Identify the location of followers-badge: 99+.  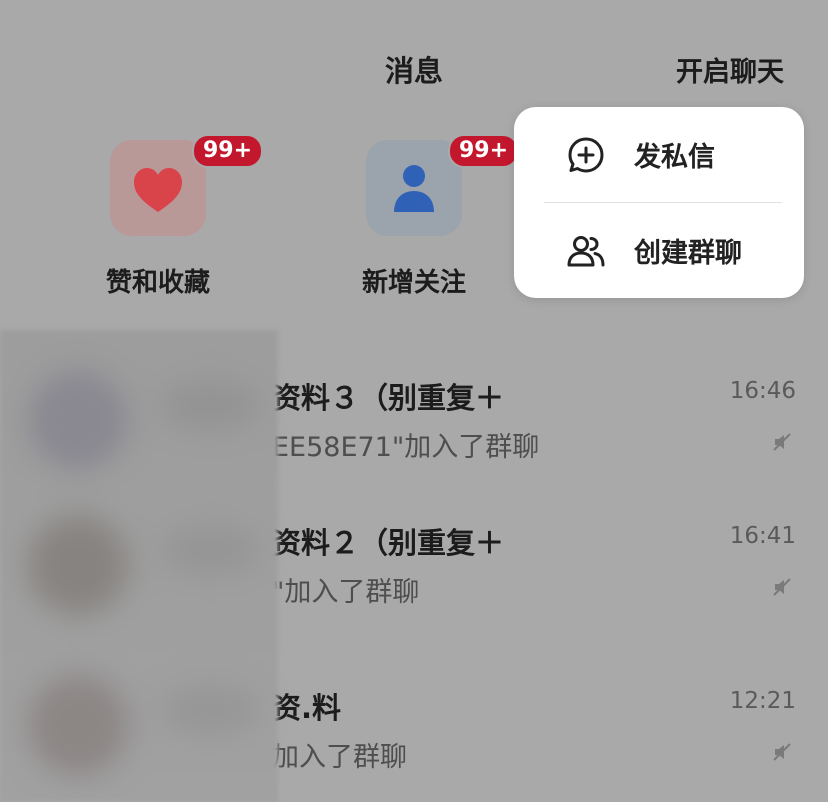
(484, 151).